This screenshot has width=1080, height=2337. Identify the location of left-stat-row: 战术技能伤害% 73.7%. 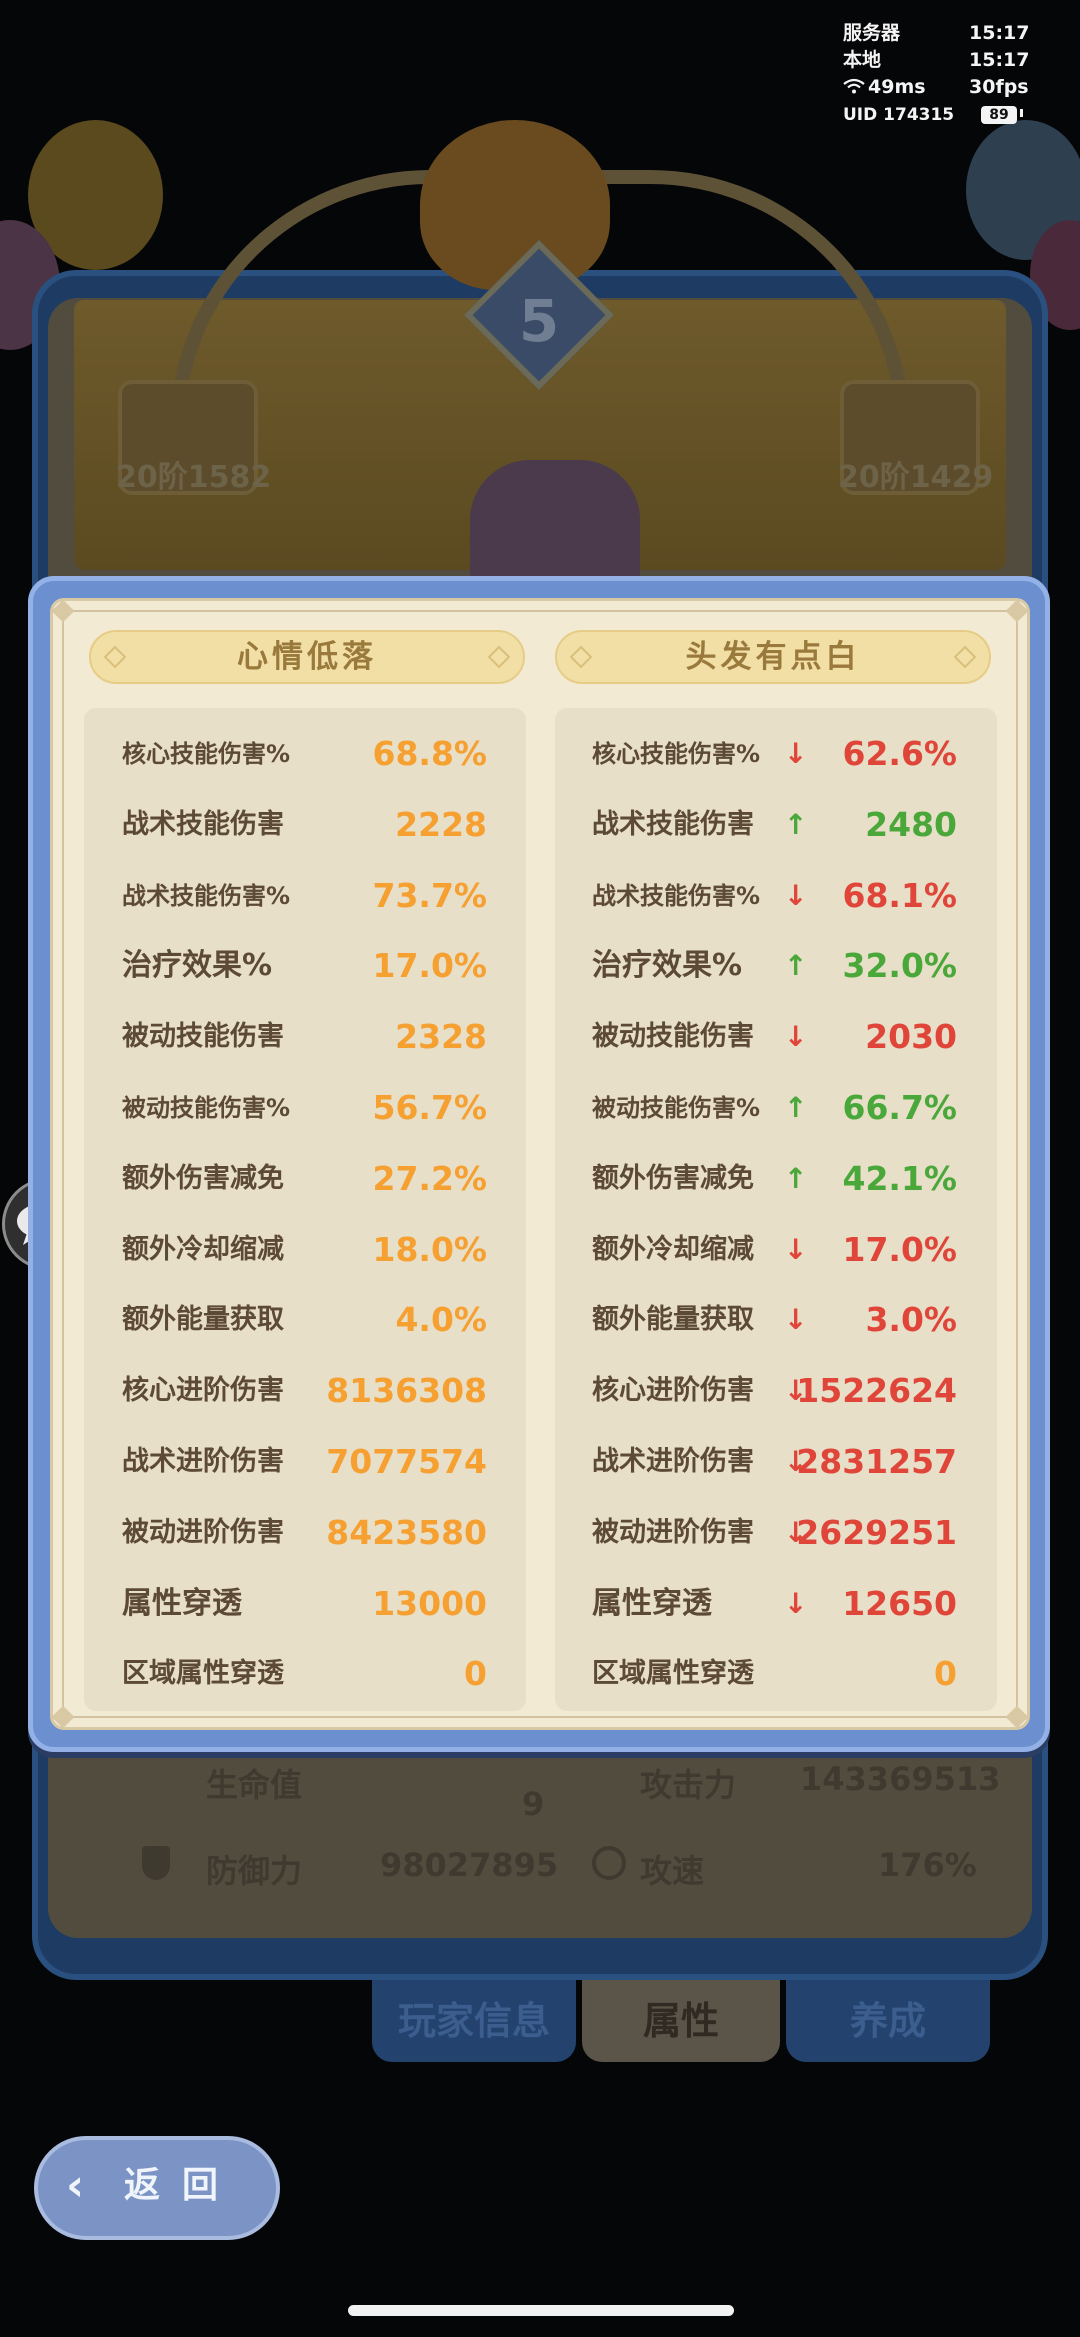
(304, 896).